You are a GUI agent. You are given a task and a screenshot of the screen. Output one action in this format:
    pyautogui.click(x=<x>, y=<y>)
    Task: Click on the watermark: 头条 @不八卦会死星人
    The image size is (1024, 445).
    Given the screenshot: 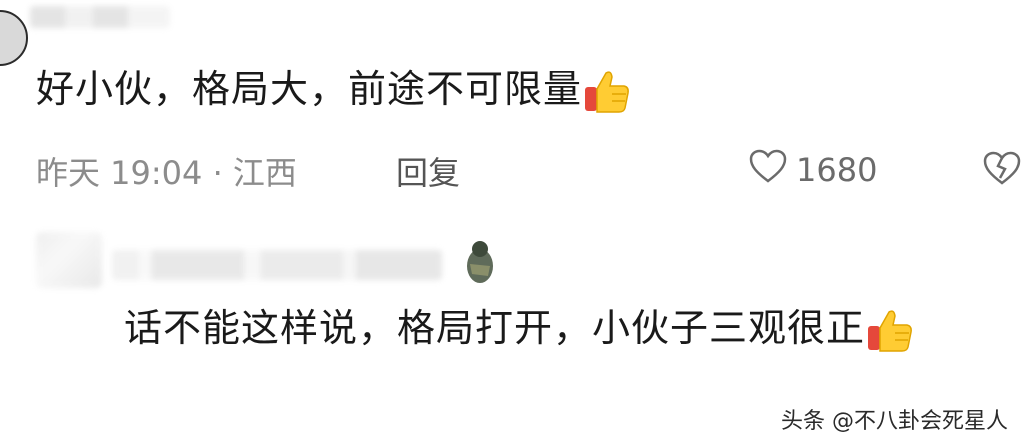 What is the action you would take?
    pyautogui.click(x=894, y=421)
    